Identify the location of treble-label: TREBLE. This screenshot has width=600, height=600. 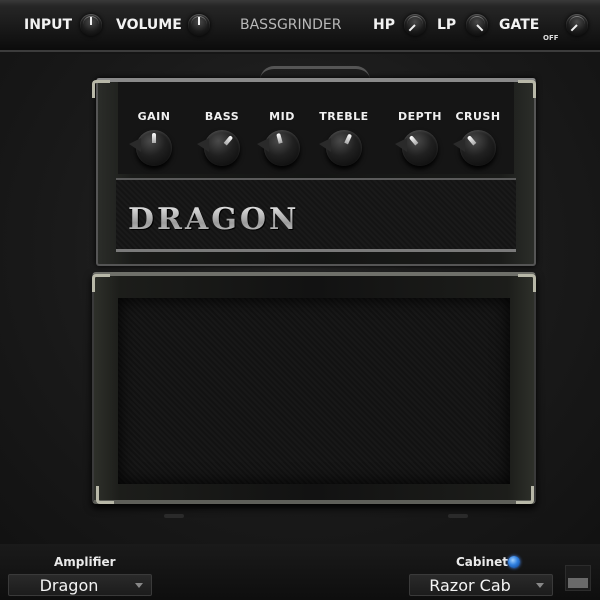
(344, 116).